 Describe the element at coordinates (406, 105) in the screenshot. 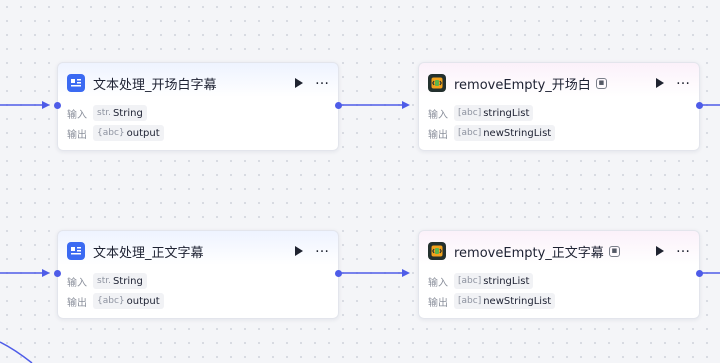

I see `arrowhead-code1` at that location.